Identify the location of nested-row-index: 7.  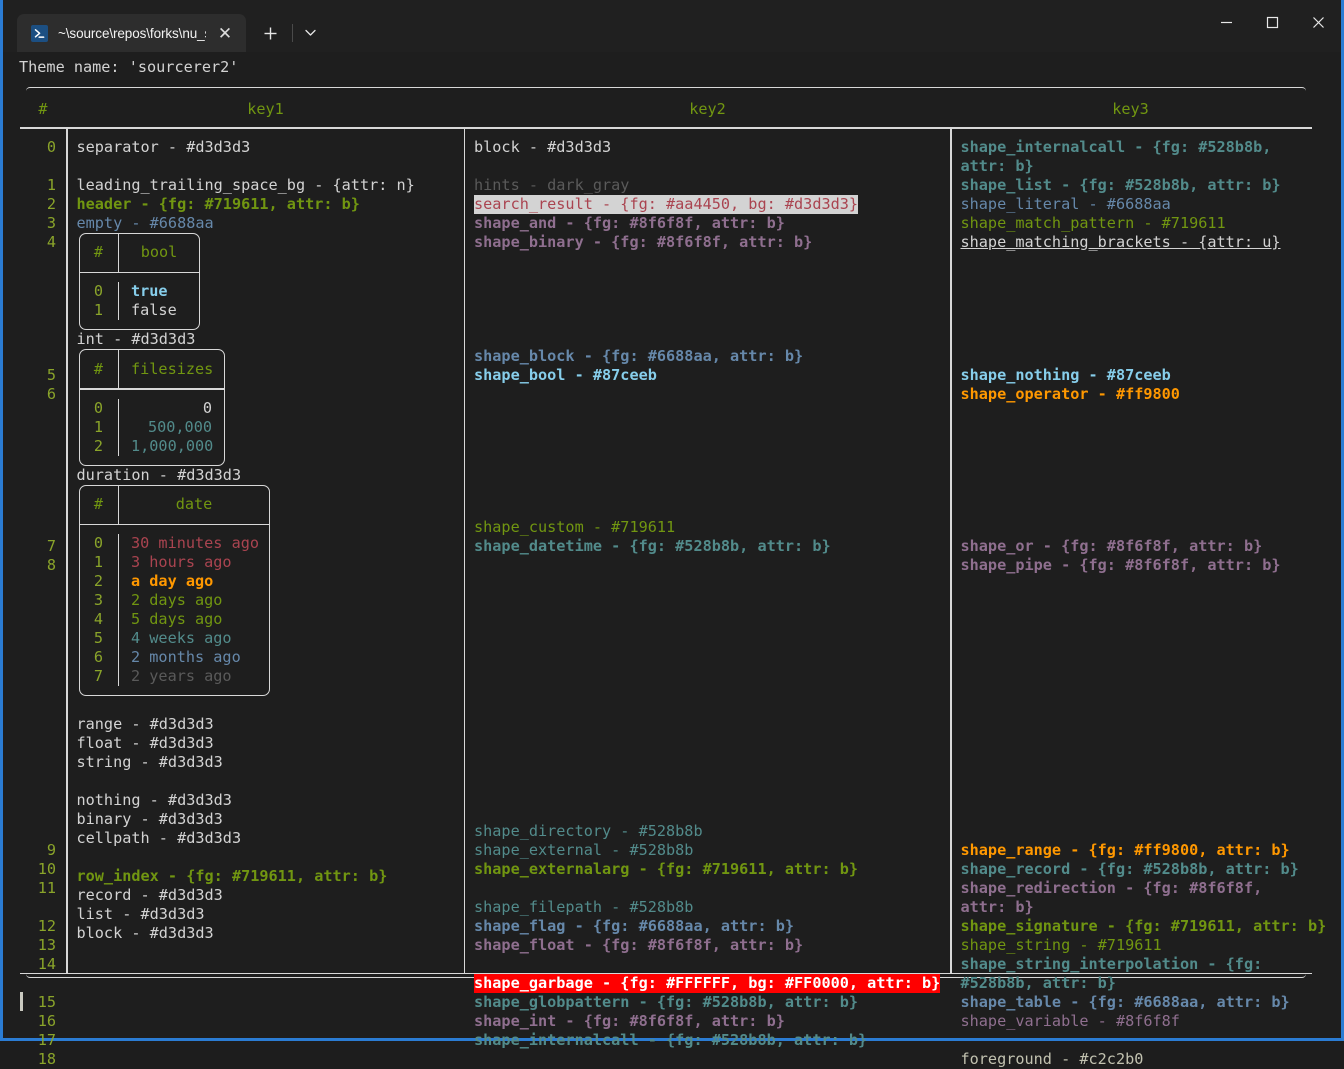
(98, 676).